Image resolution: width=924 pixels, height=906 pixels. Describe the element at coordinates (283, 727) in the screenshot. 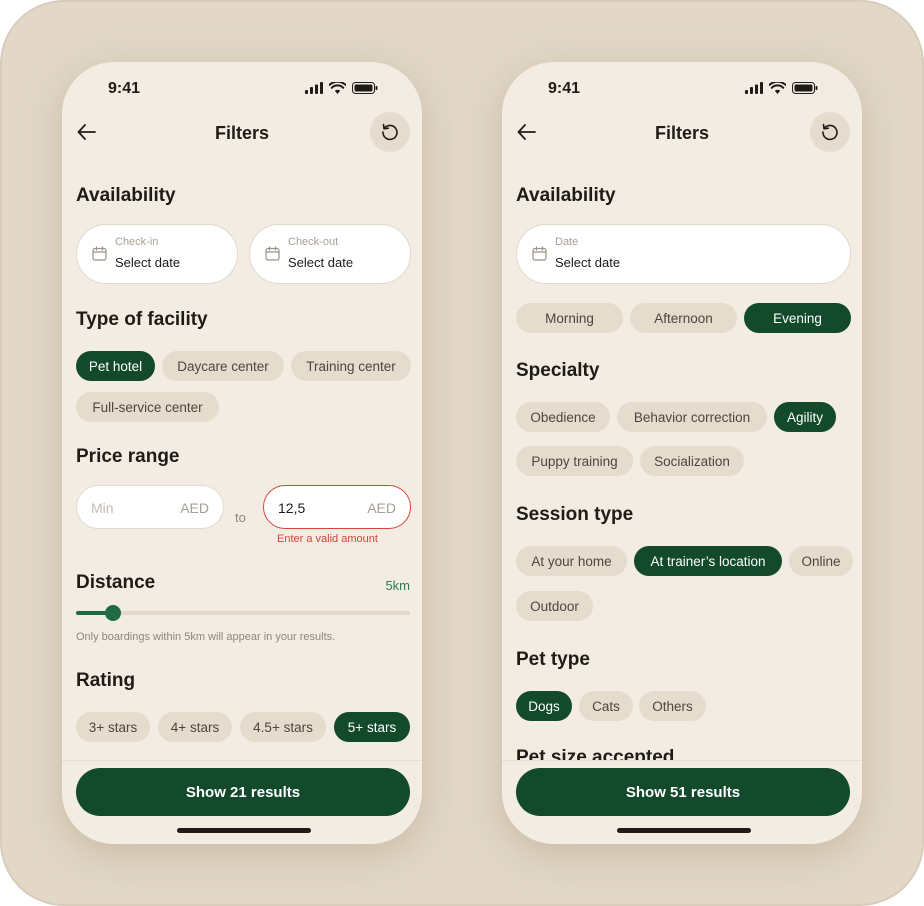

I see `chip-4-5-stars: 4.5+ stars` at that location.